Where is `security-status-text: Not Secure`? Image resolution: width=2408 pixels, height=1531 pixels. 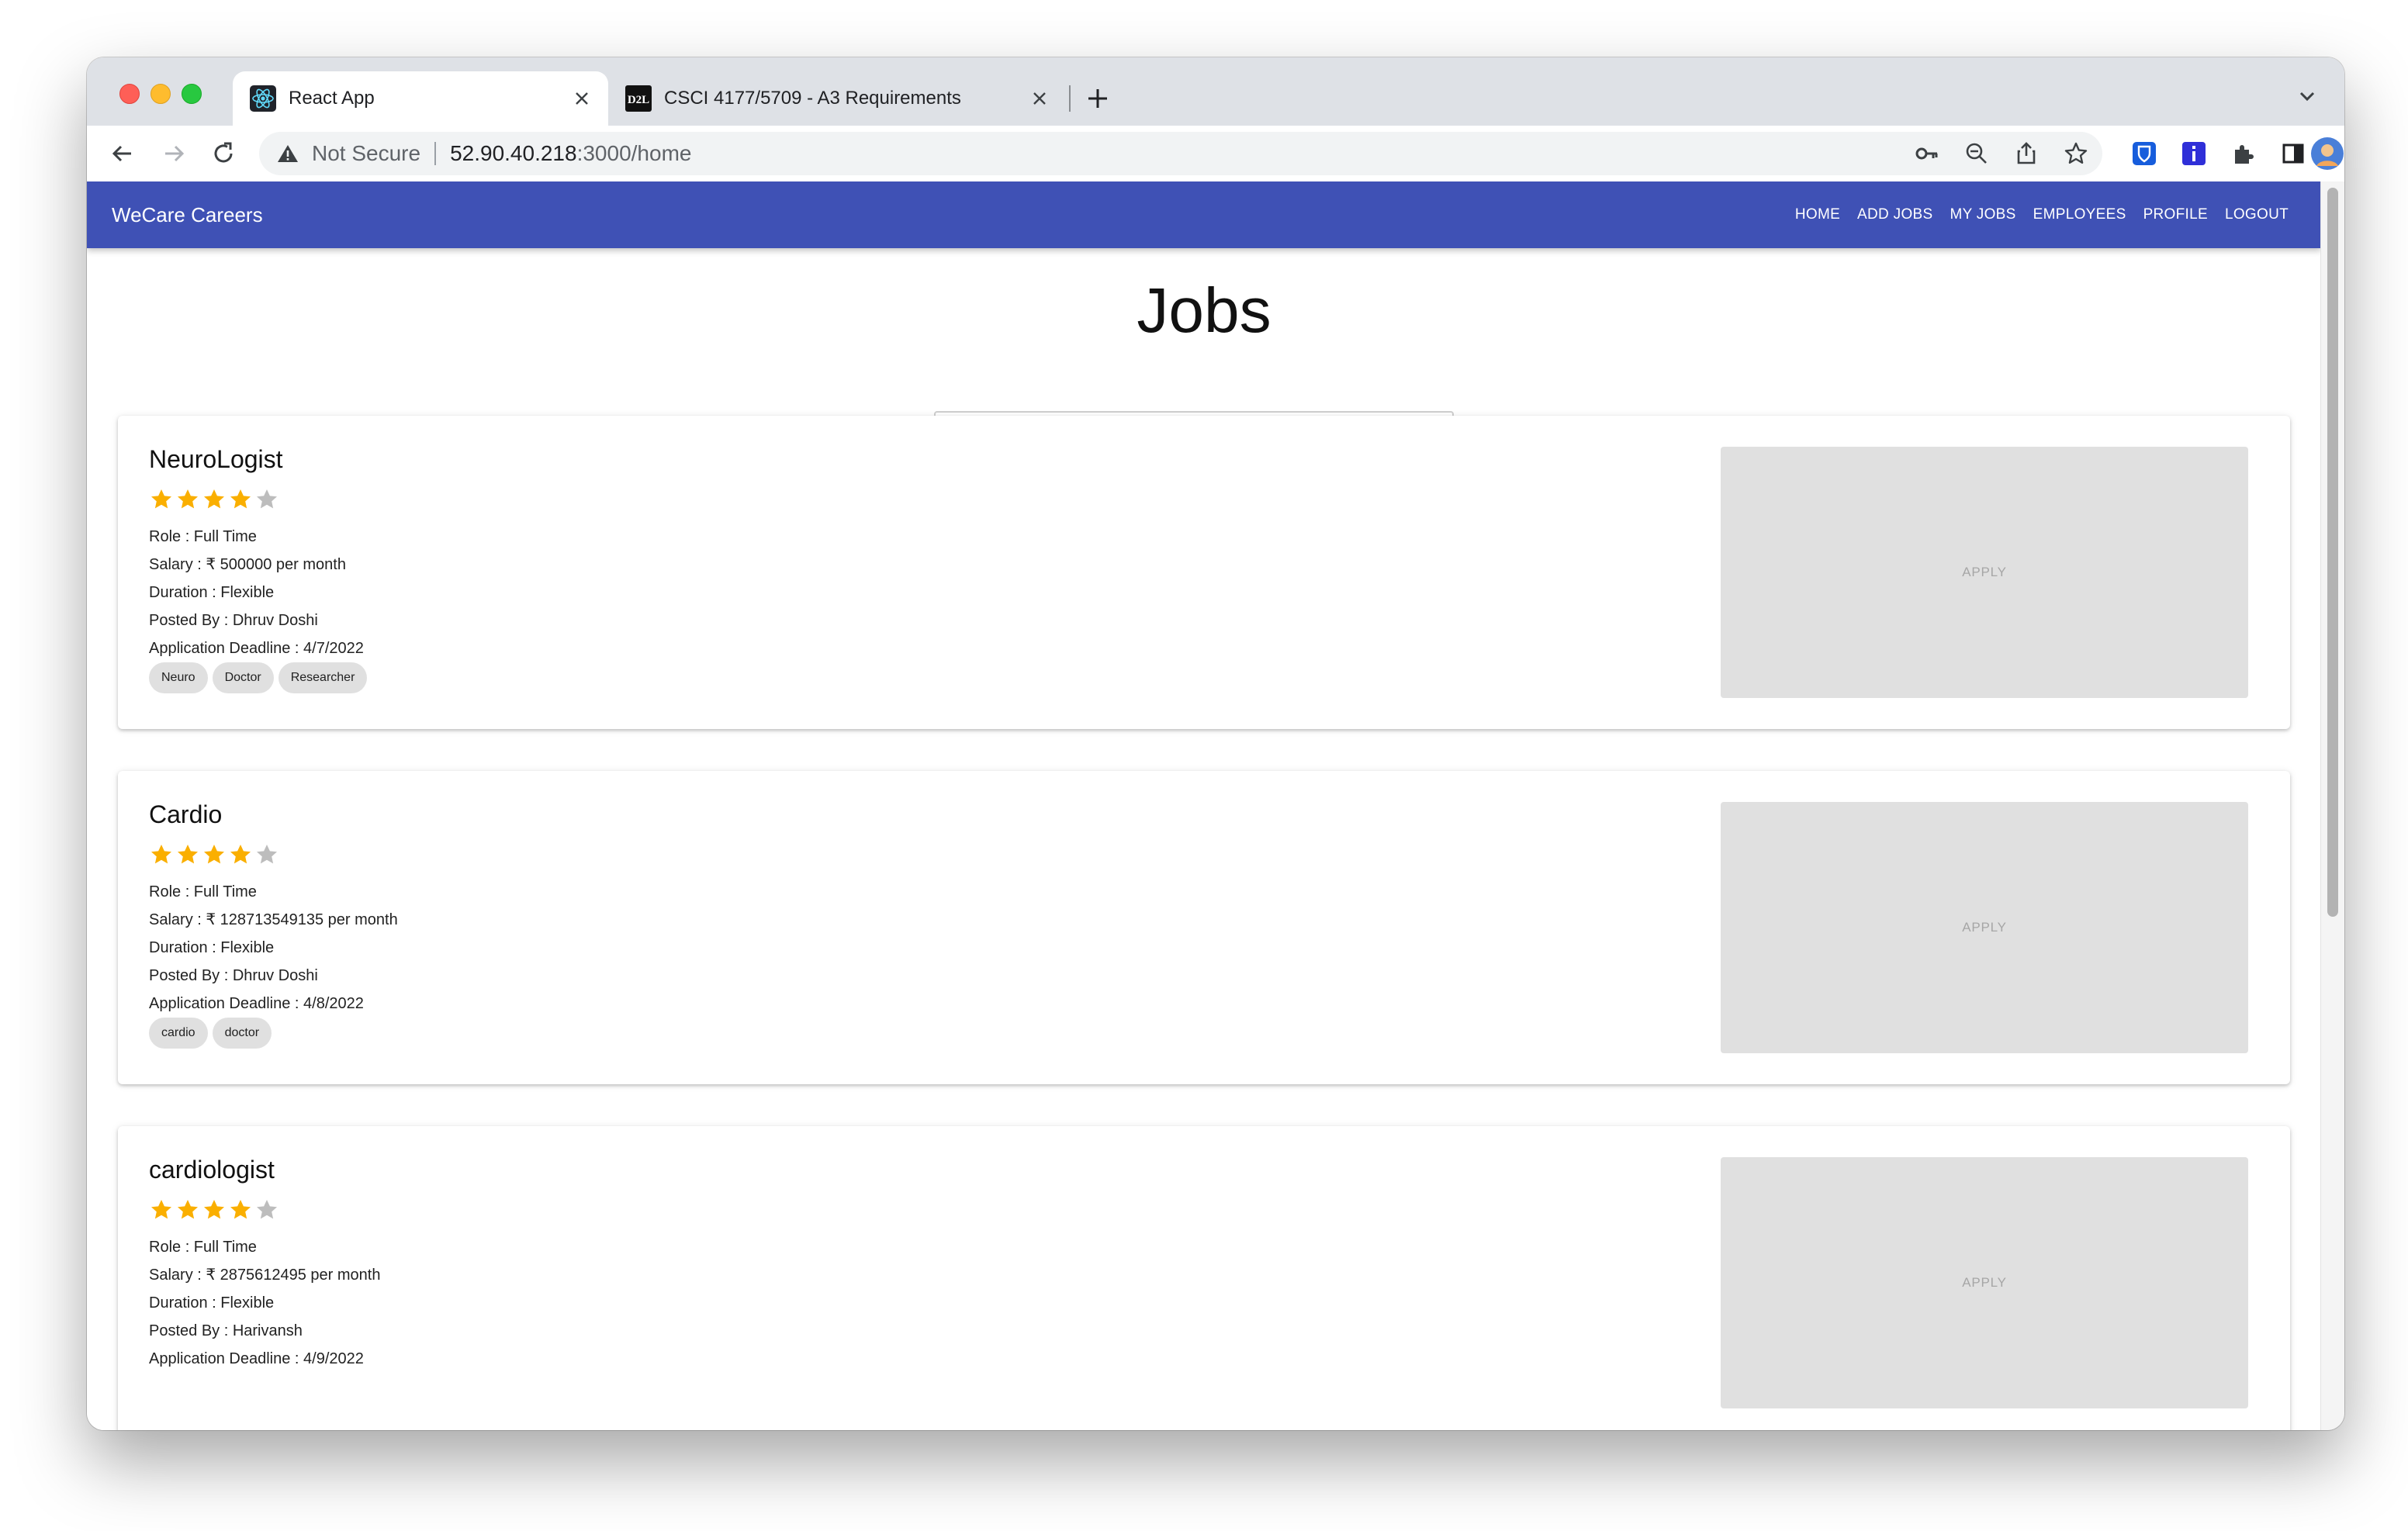
security-status-text: Not Secure is located at coordinates (366, 153).